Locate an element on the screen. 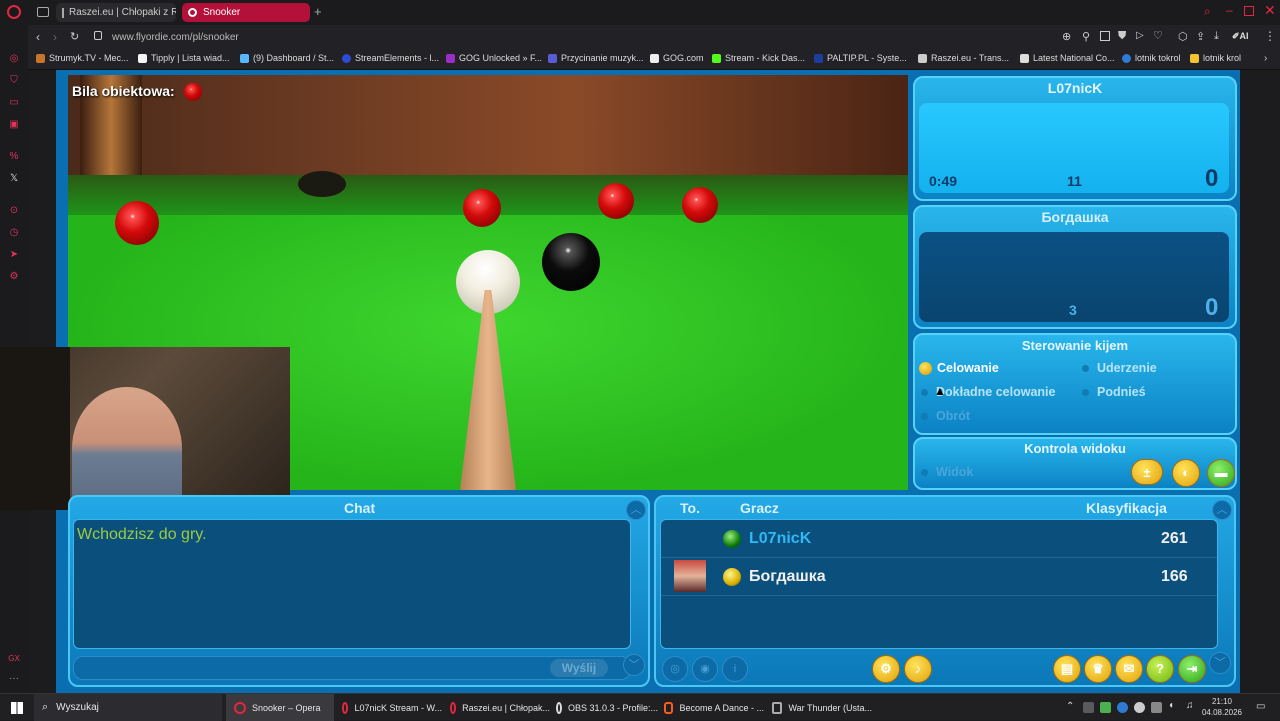 The width and height of the screenshot is (1280, 721). players-collapse-button: ︿ is located at coordinates (1222, 510).